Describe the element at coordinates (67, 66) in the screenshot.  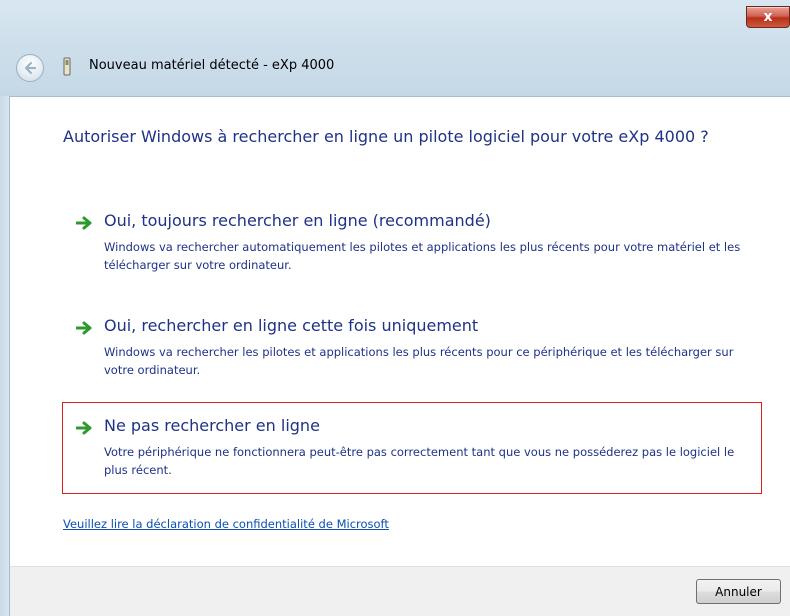
I see `usb-device-icon` at that location.